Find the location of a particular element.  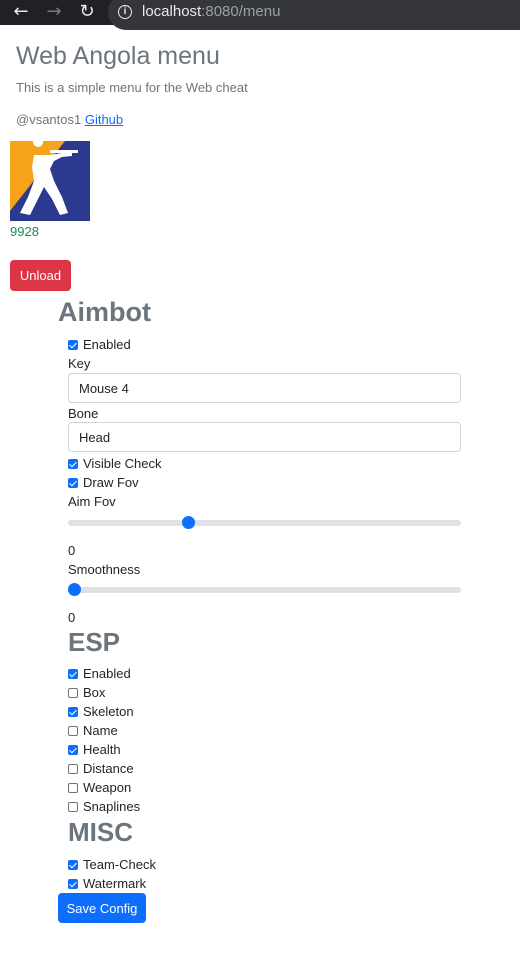

bone-label: Bone is located at coordinates (83, 413).